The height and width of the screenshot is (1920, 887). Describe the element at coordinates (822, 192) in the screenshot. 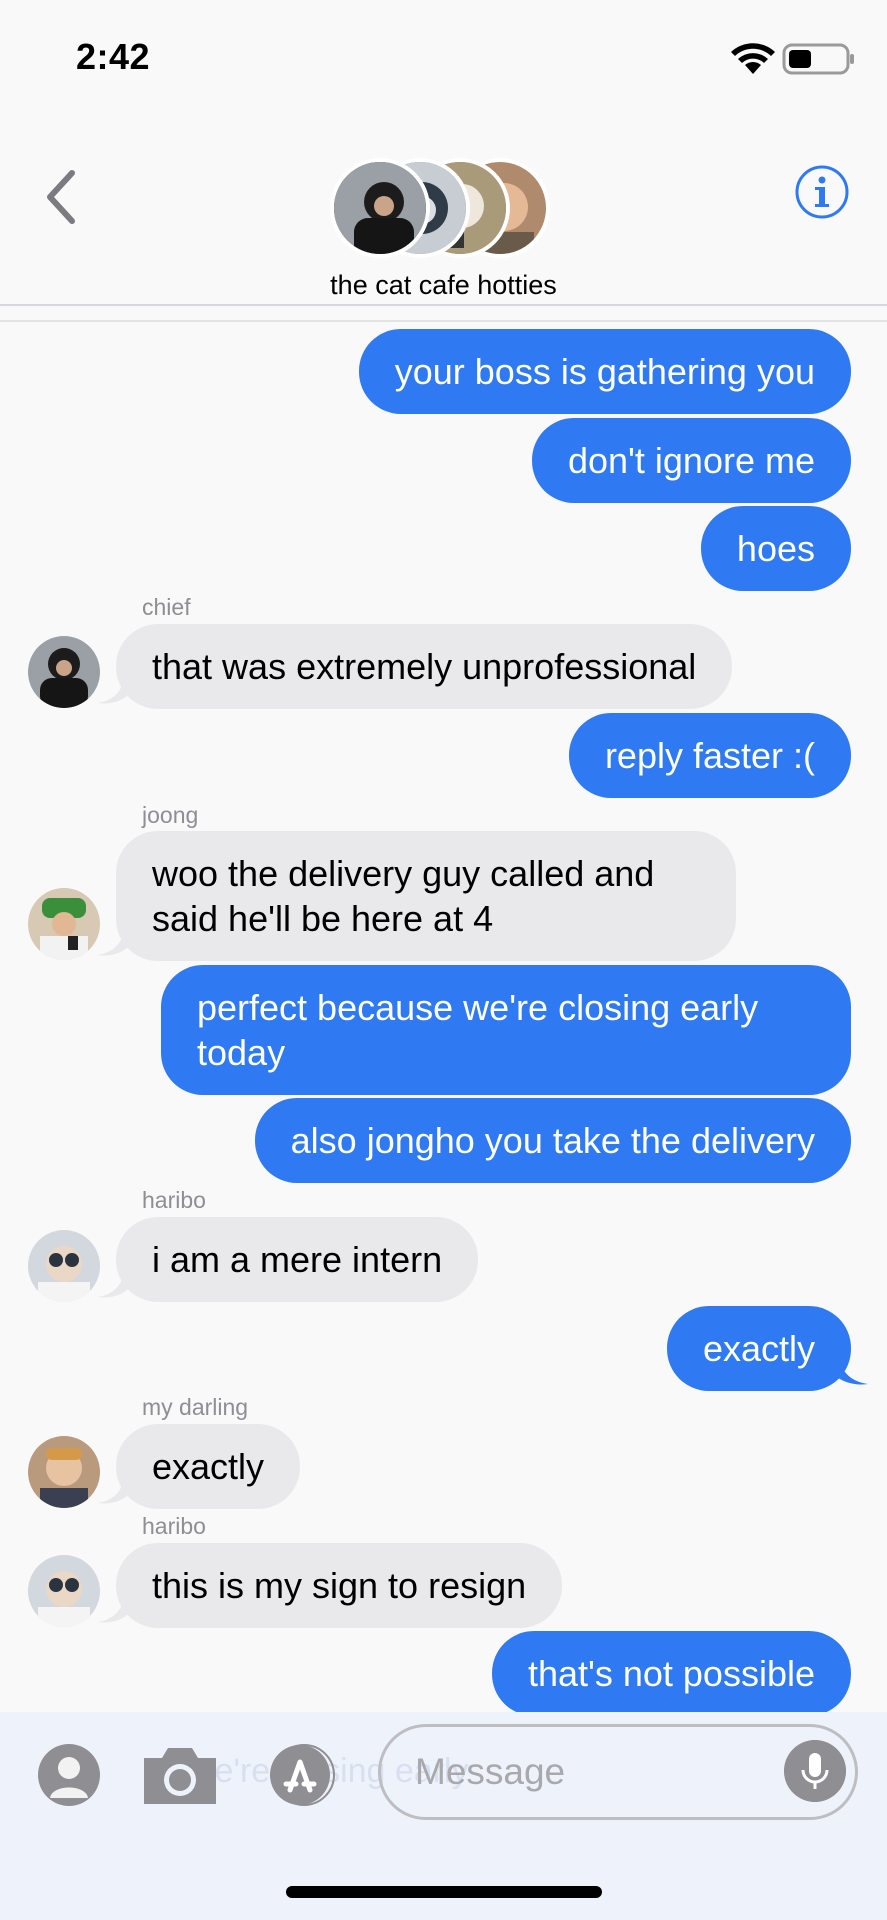

I see `info-icon` at that location.